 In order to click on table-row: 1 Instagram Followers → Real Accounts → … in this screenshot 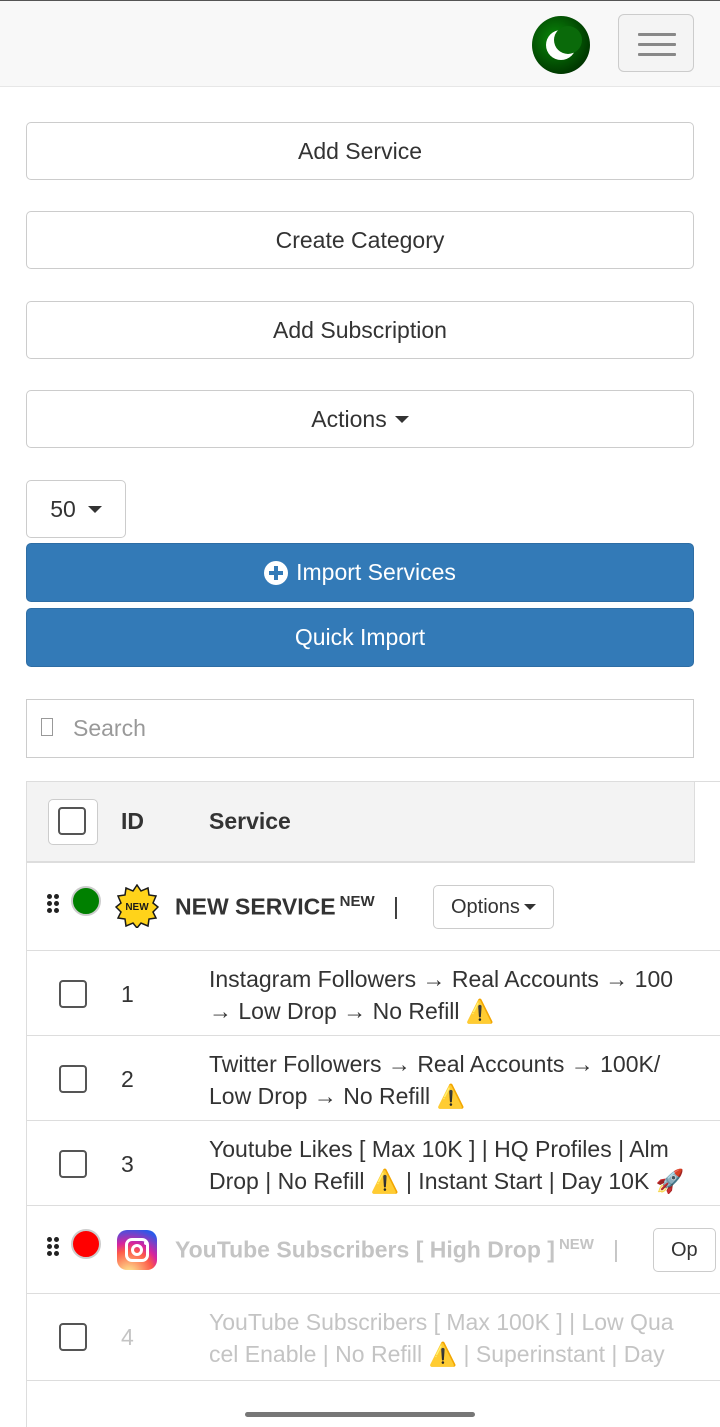, I will do `click(373, 993)`.